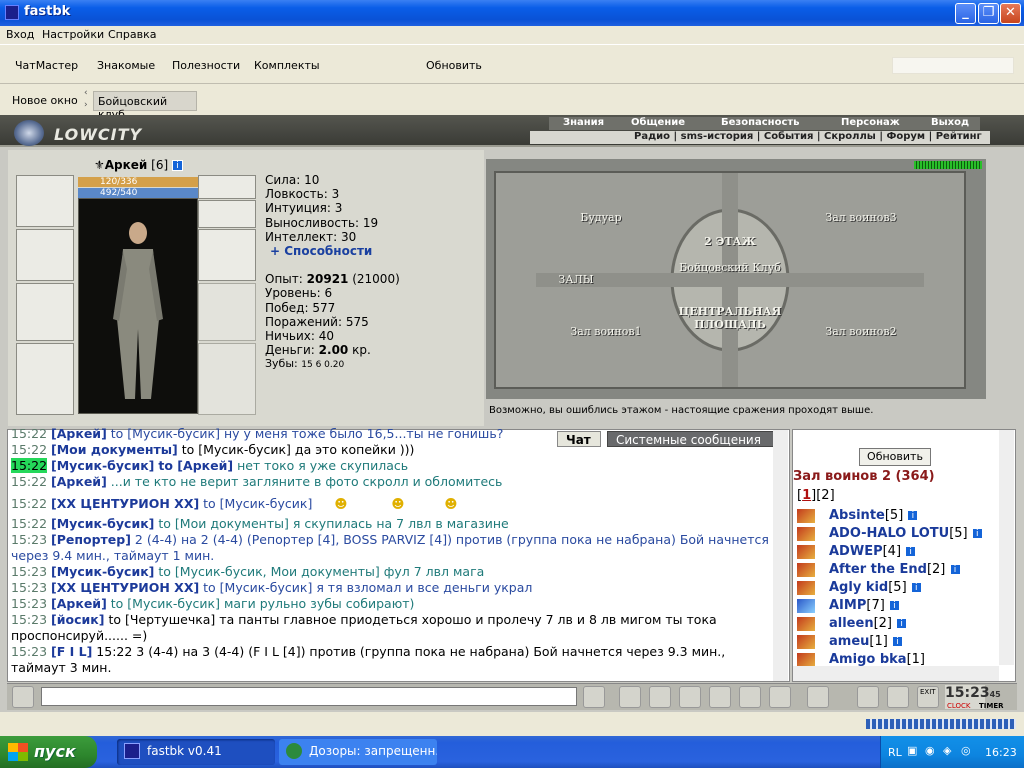  I want to click on users-hscrollbar, so click(896, 673).